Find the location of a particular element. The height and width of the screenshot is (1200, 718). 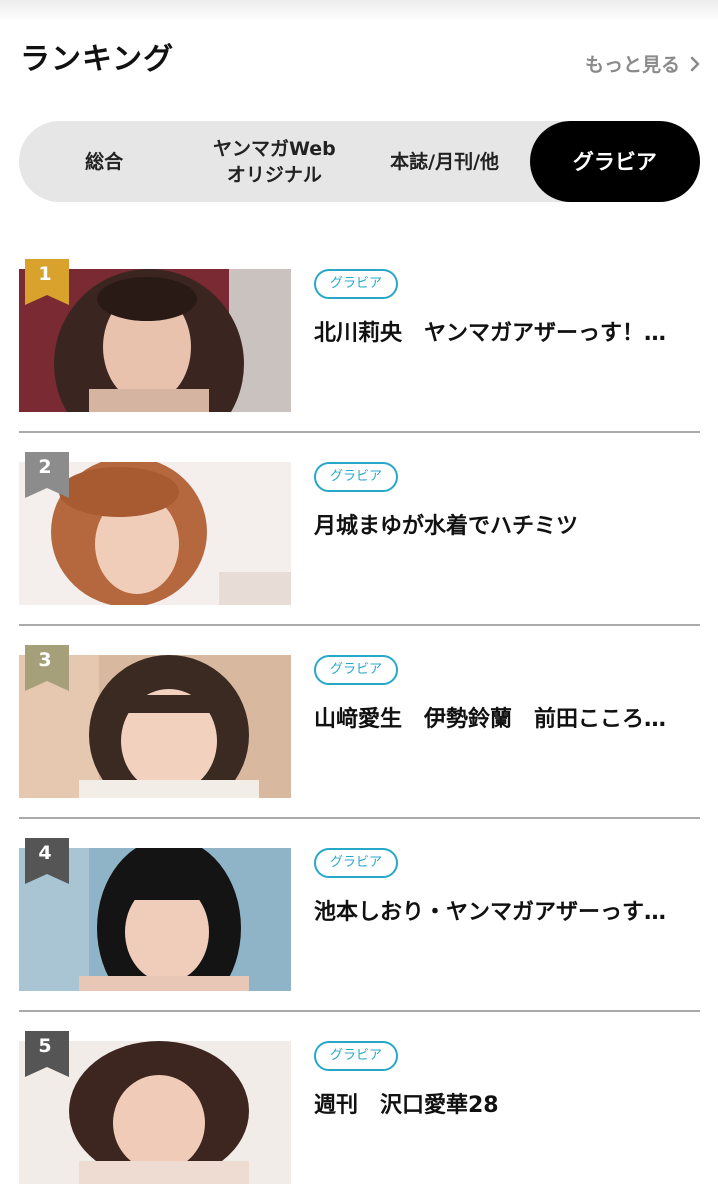

rank-badge: 4 is located at coordinates (47, 861).